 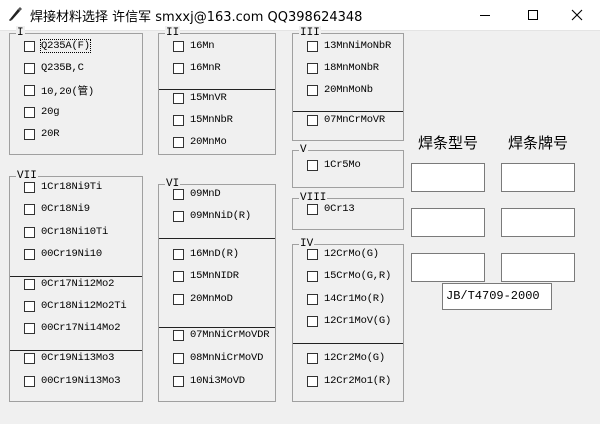 What do you see at coordinates (343, 254) in the screenshot?
I see `material-checkbox: 12CrMo(G)` at bounding box center [343, 254].